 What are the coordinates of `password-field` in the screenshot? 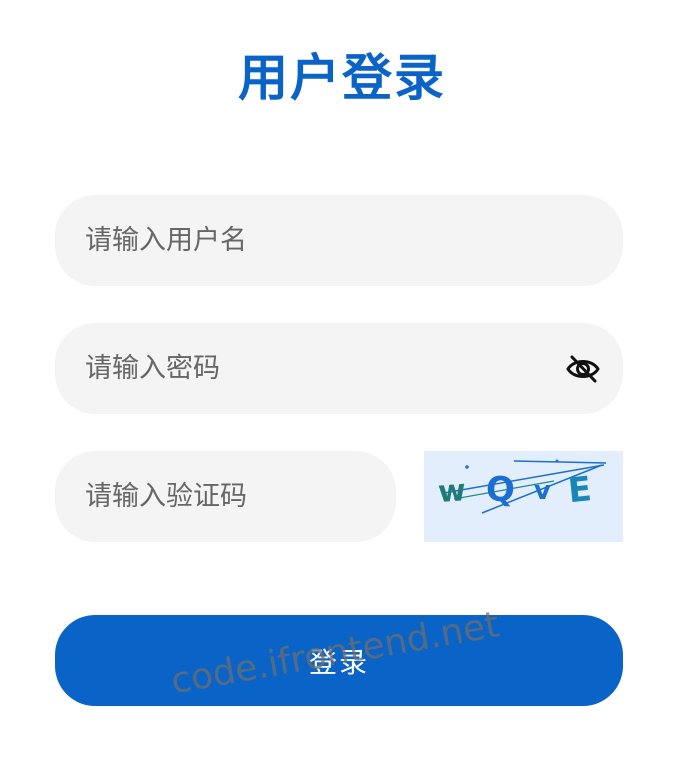 It's located at (339, 368).